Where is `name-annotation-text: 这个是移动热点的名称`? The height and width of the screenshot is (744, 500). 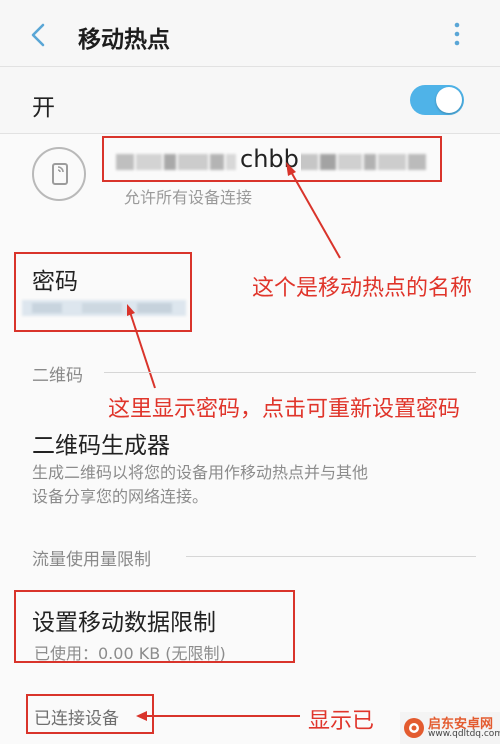 name-annotation-text: 这个是移动热点的名称 is located at coordinates (362, 288).